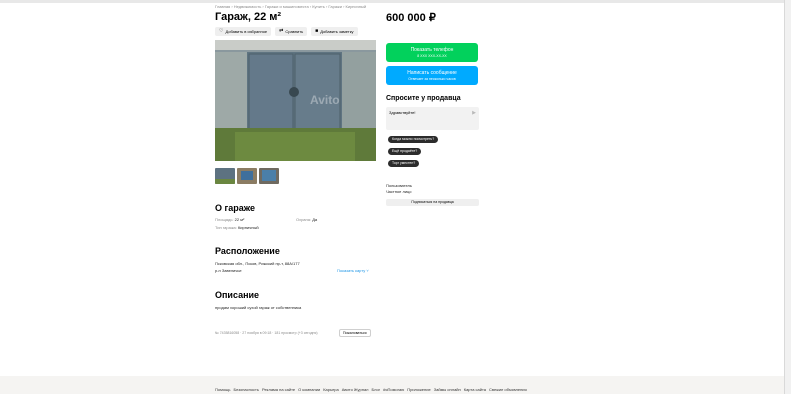  I want to click on footer-link: #яПомогаю, so click(393, 389).